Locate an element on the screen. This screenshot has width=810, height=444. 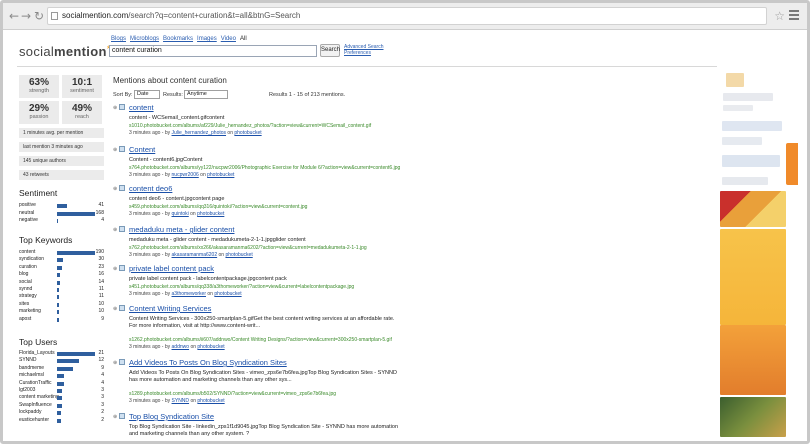
keyword-row: strategy 11 is located at coordinates (61, 296).